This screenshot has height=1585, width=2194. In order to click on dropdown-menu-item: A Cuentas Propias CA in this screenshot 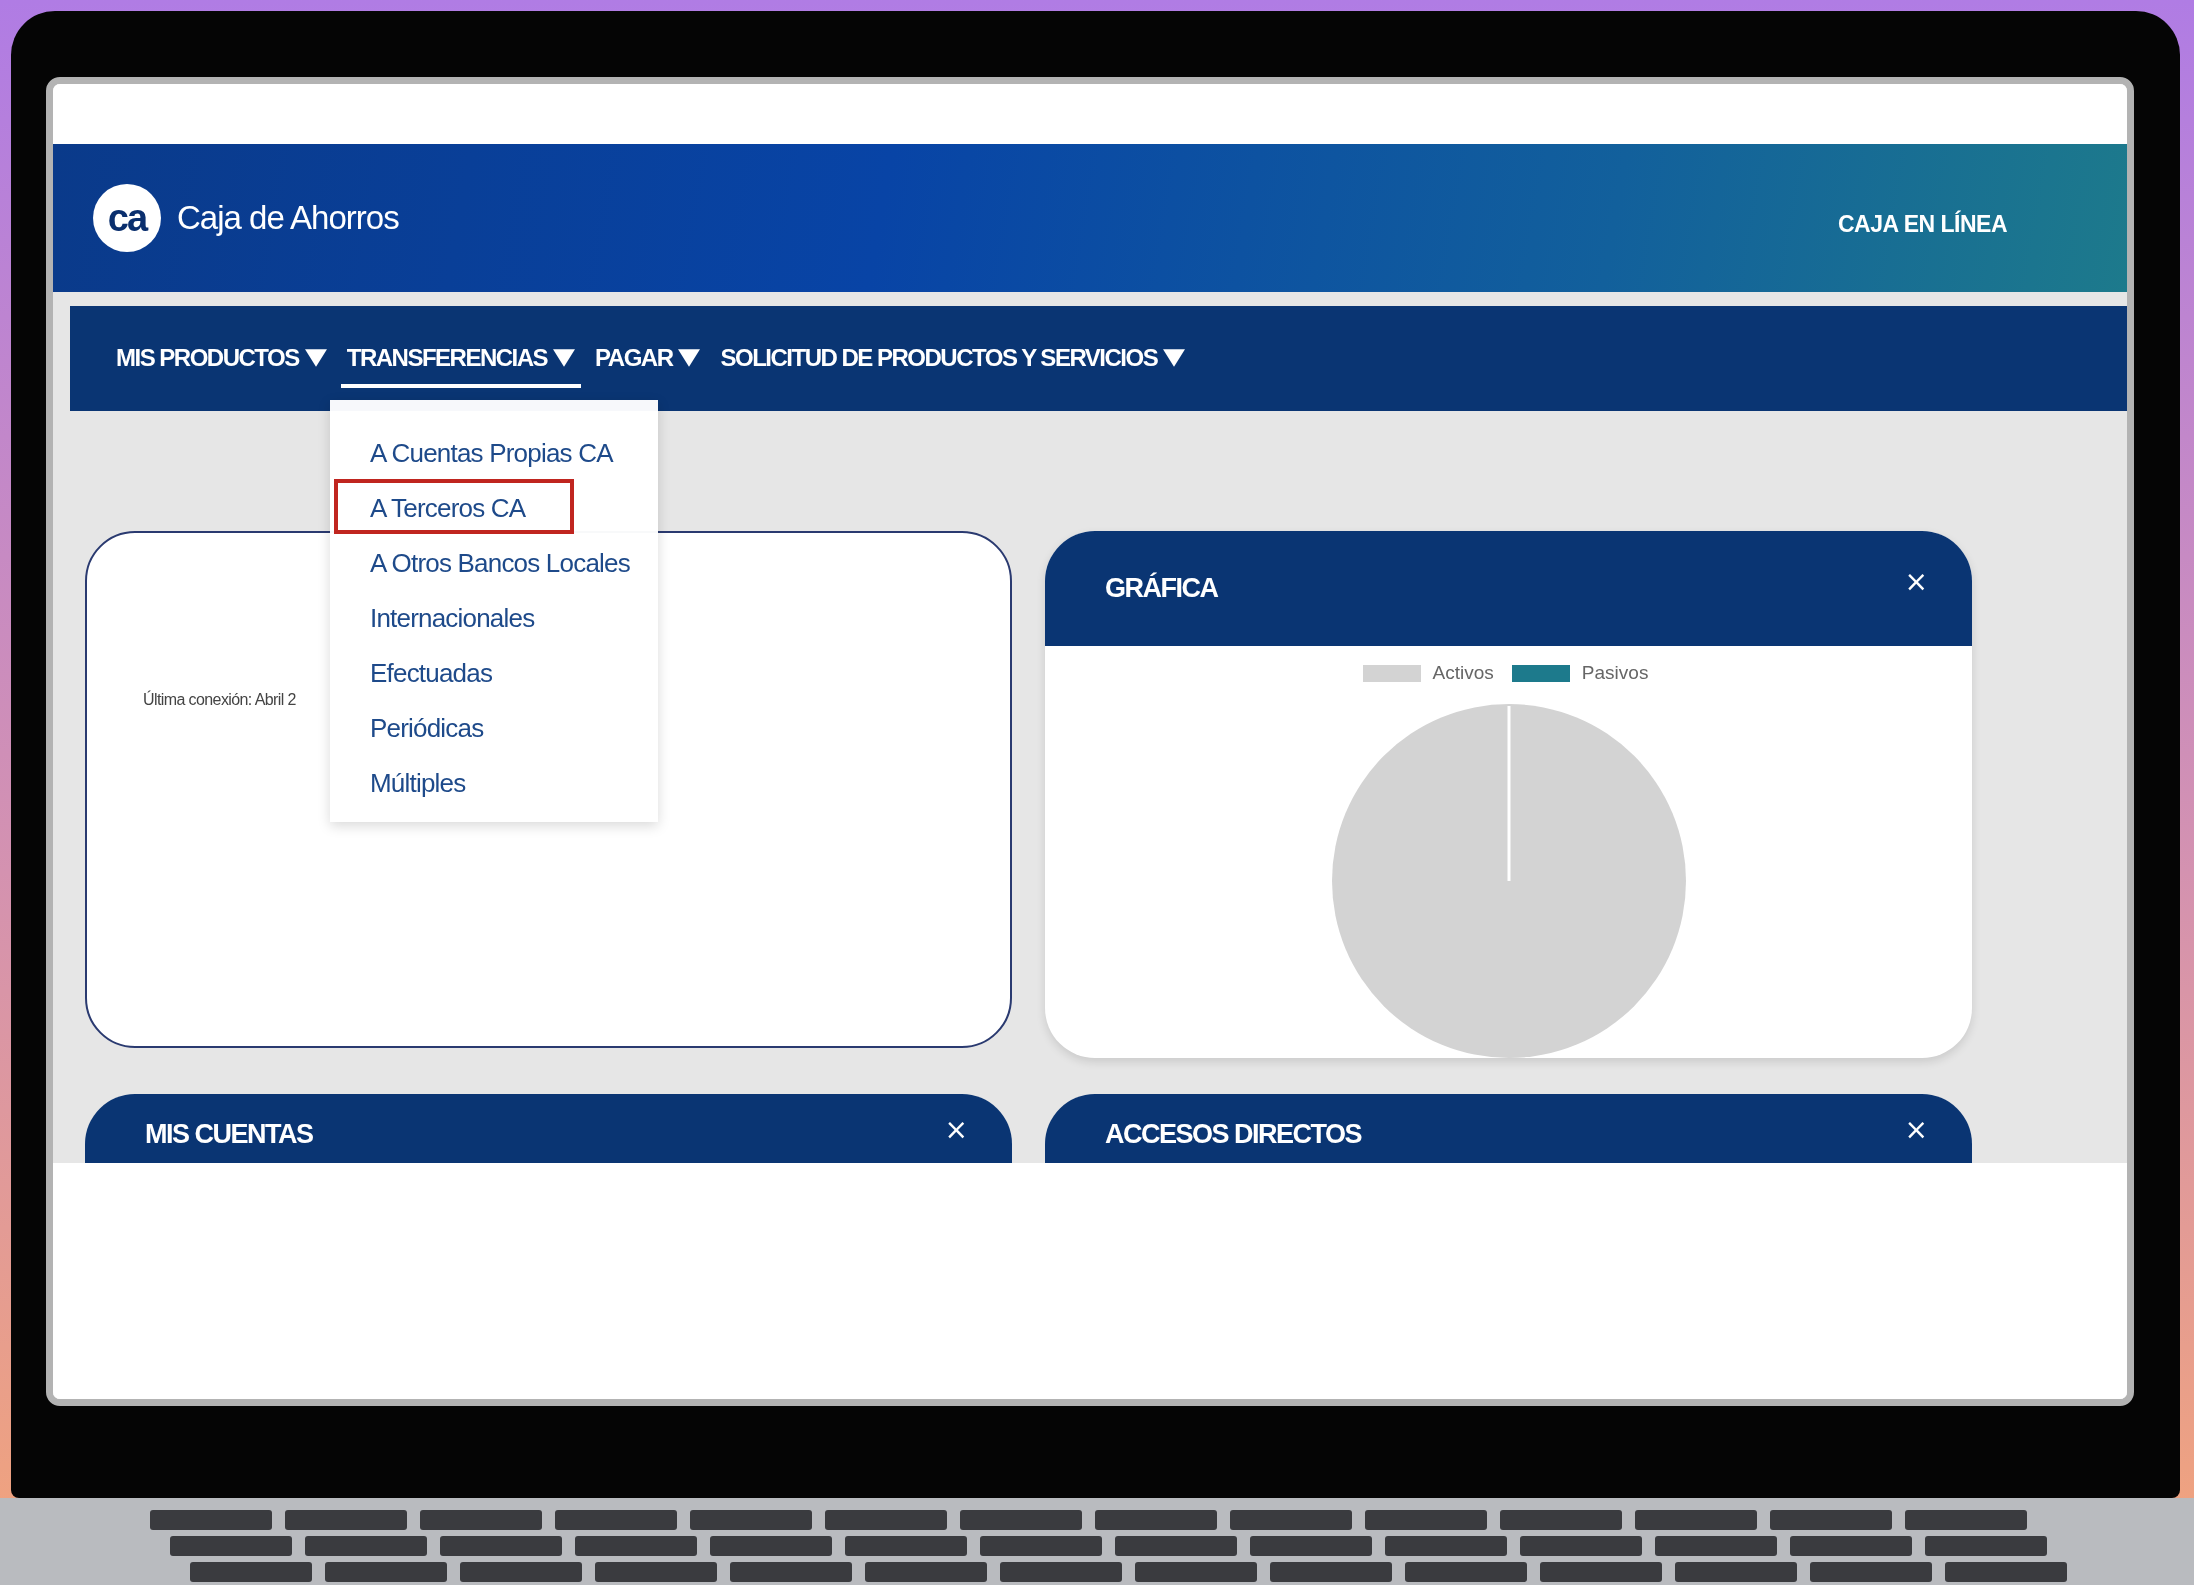, I will do `click(475, 451)`.